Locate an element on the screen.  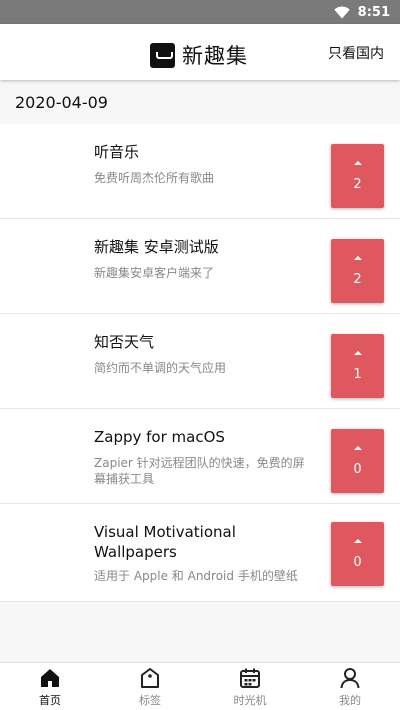
item-description: 免费听周杰伦所有歌曲 is located at coordinates (154, 178).